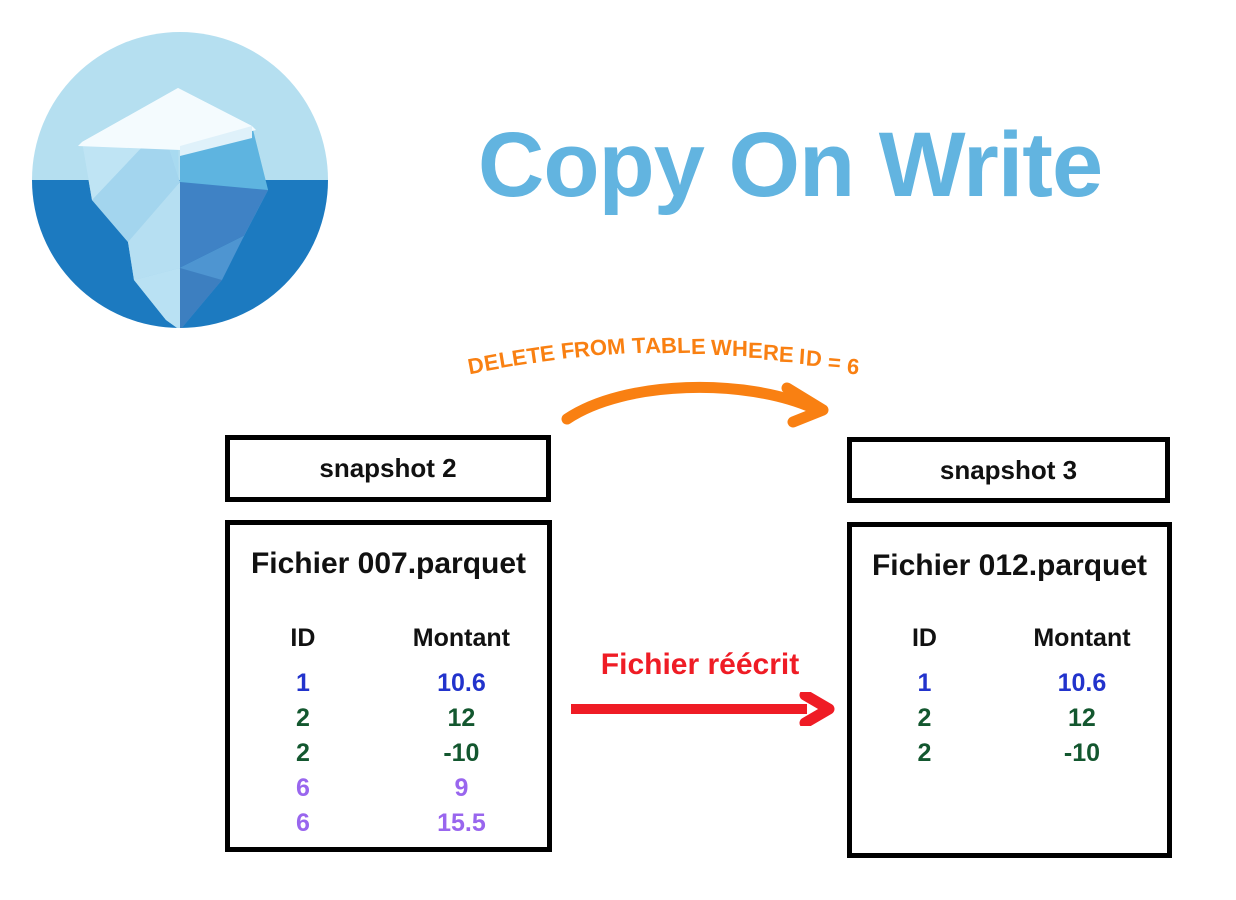 Image resolution: width=1236 pixels, height=900 pixels. Describe the element at coordinates (802, 356) in the screenshot. I see `sql-annotation-char: I` at that location.